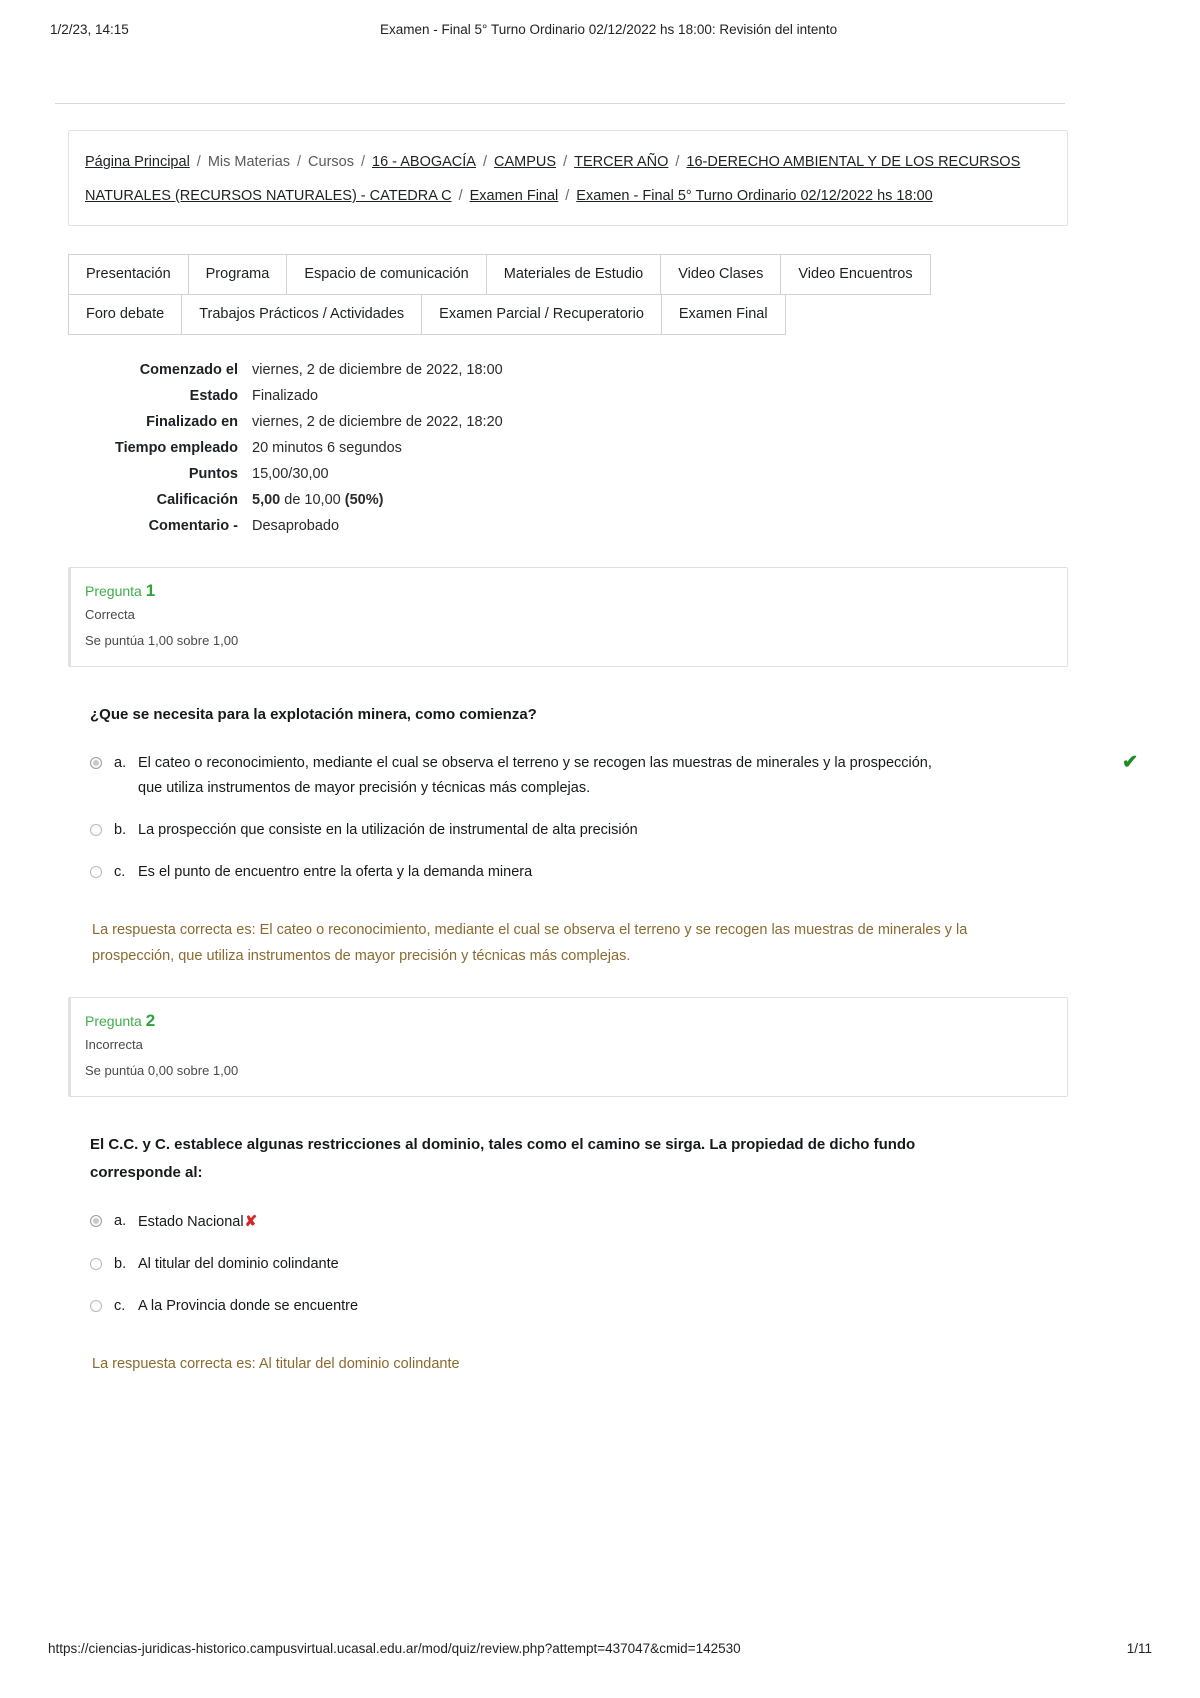  Describe the element at coordinates (296, 526) in the screenshot. I see `summary-value-comentario: Desaprobado` at that location.